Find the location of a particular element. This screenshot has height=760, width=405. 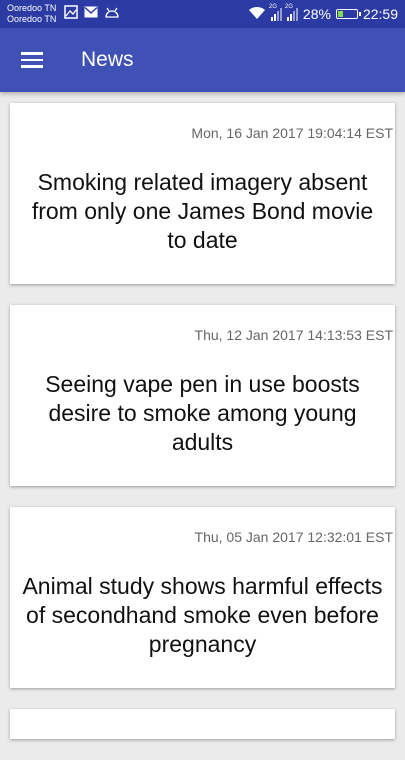

carrier-1: Ooredoo TN is located at coordinates (32, 8).